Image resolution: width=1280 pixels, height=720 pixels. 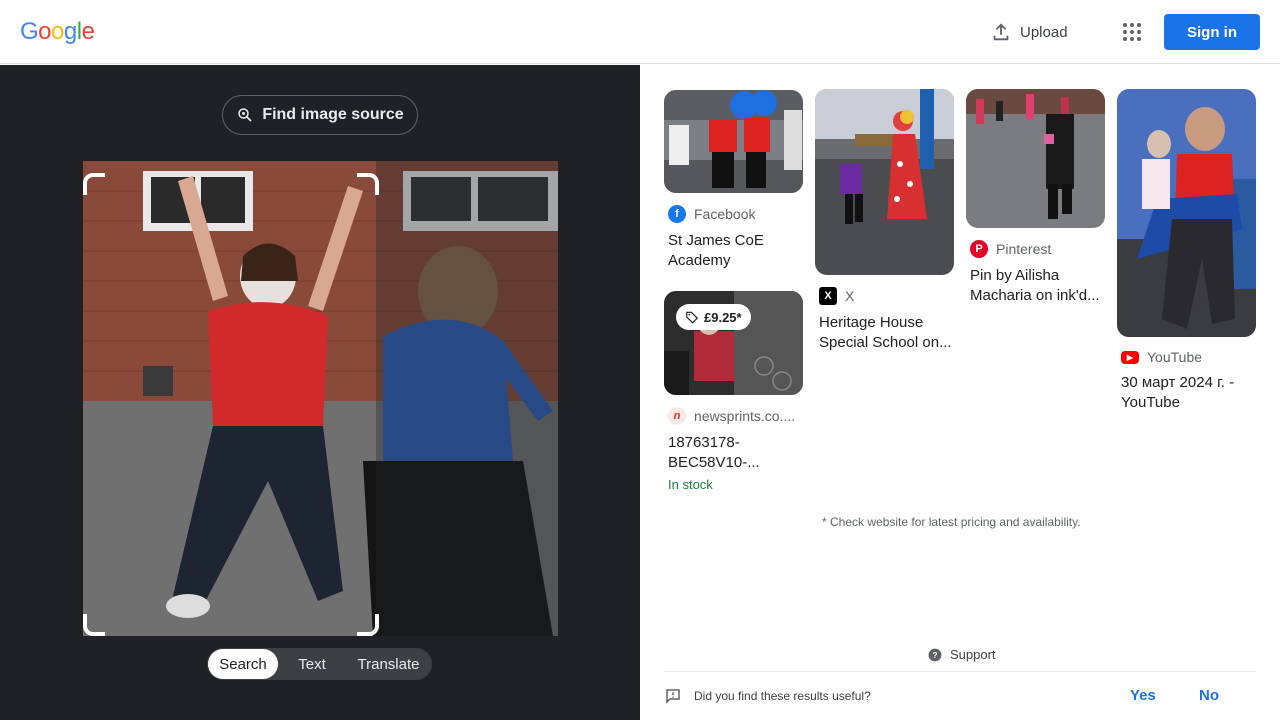 What do you see at coordinates (850, 296) in the screenshot?
I see `result-source: X` at bounding box center [850, 296].